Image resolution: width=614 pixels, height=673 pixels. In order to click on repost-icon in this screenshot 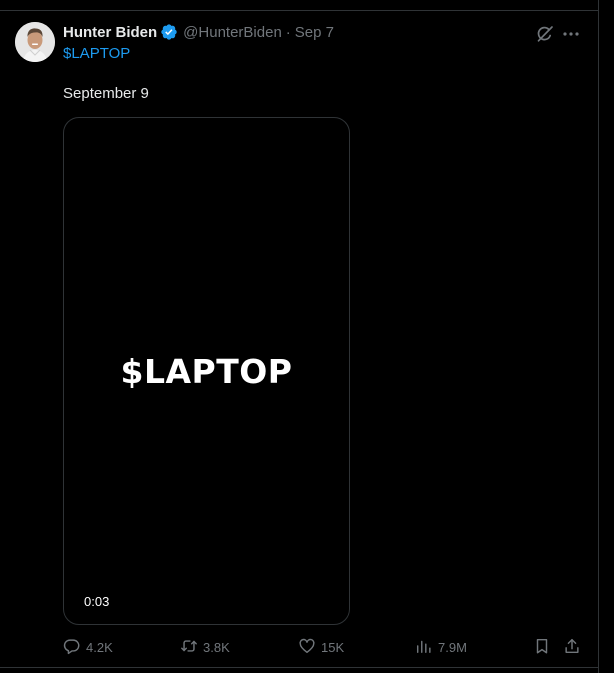, I will do `click(189, 647)`.